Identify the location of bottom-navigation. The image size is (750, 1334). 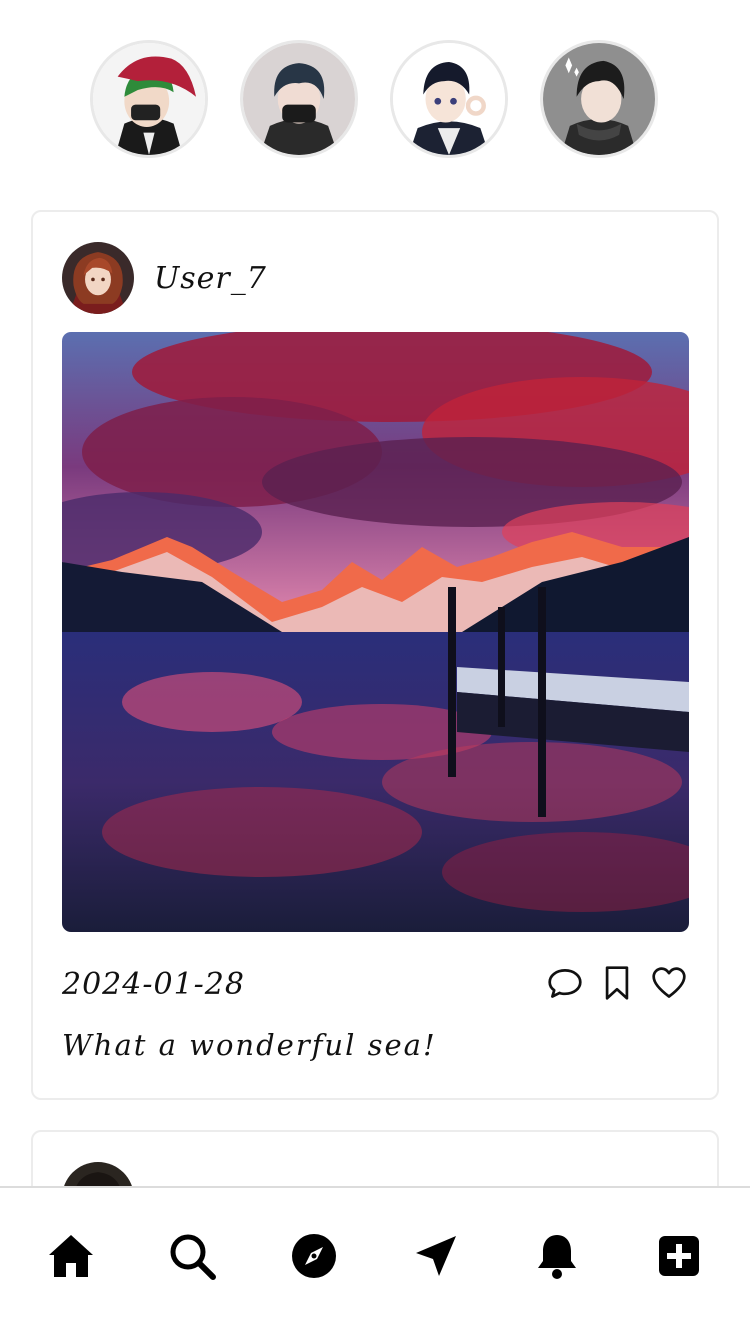
(375, 1260).